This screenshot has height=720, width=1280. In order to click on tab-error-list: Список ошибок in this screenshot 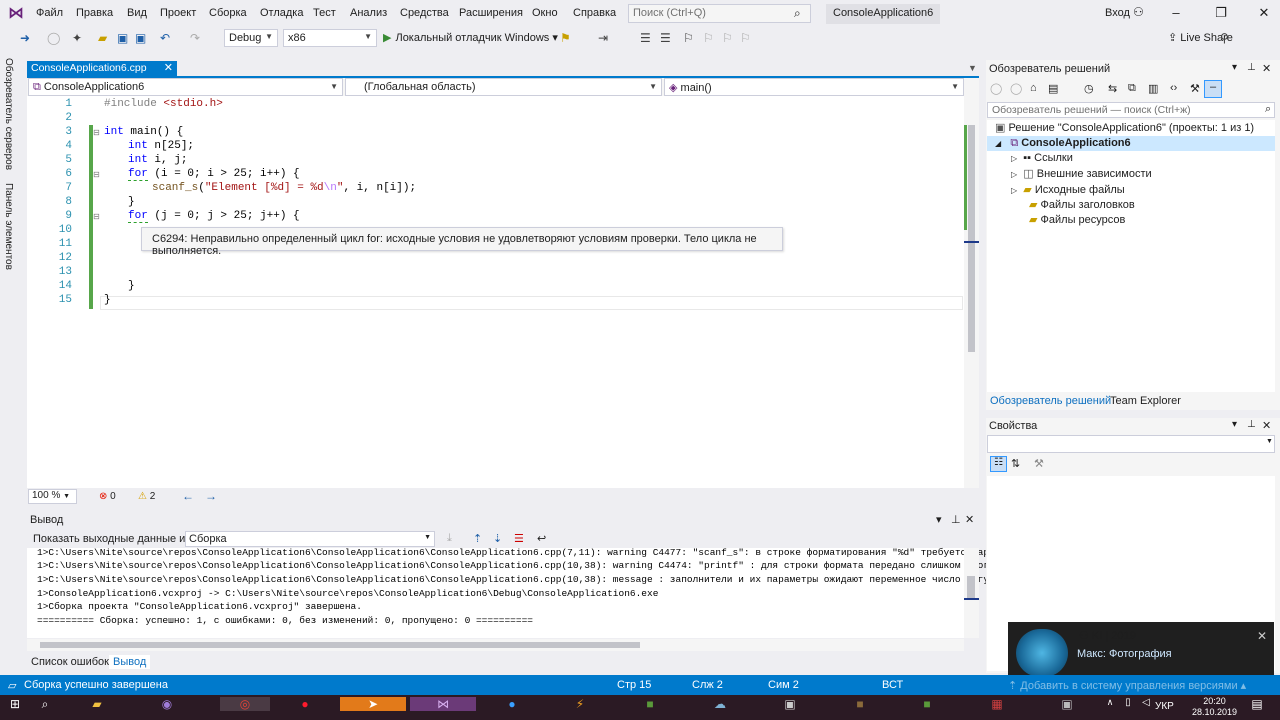, I will do `click(70, 662)`.